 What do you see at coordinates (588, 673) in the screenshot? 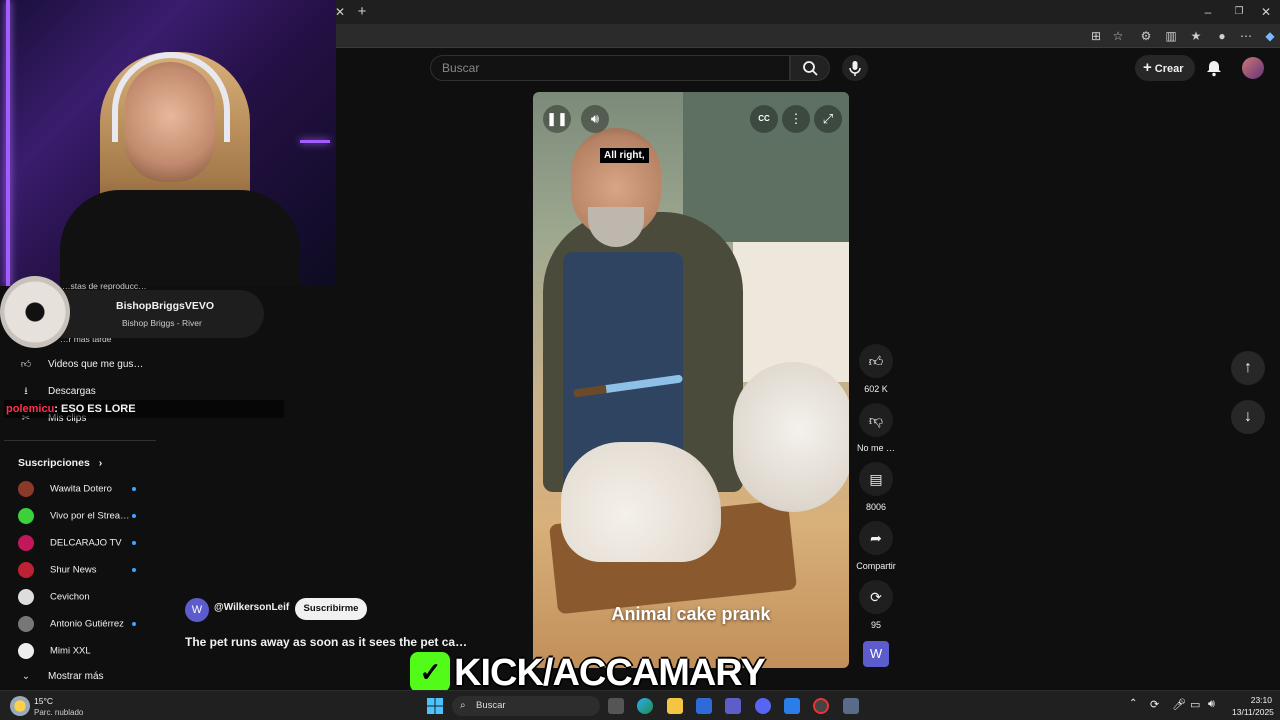
I see `kick-branding: ✓ KICK/ACCAMARY` at bounding box center [588, 673].